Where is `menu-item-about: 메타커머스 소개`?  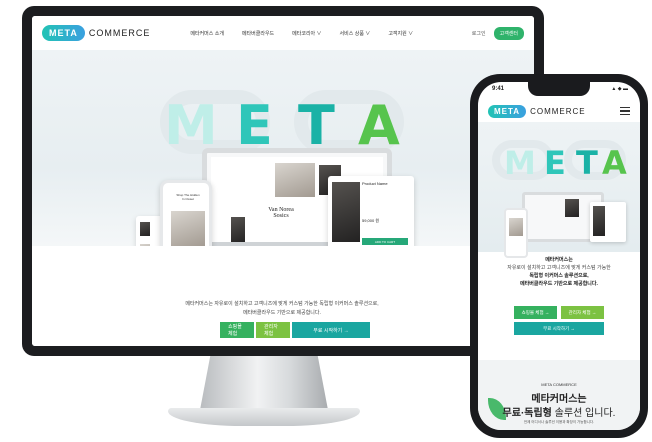
menu-item-about: 메타커머스 소개 is located at coordinates (207, 33).